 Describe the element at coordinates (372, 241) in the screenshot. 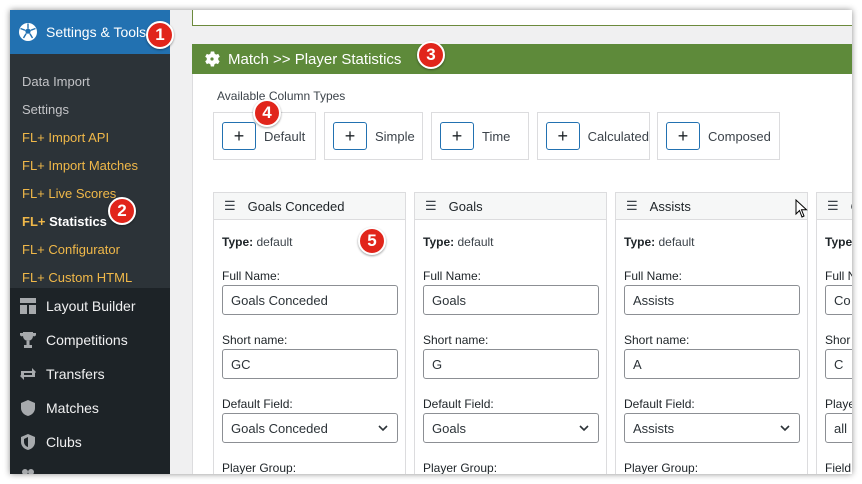

I see `callout-badge-5: 5` at that location.